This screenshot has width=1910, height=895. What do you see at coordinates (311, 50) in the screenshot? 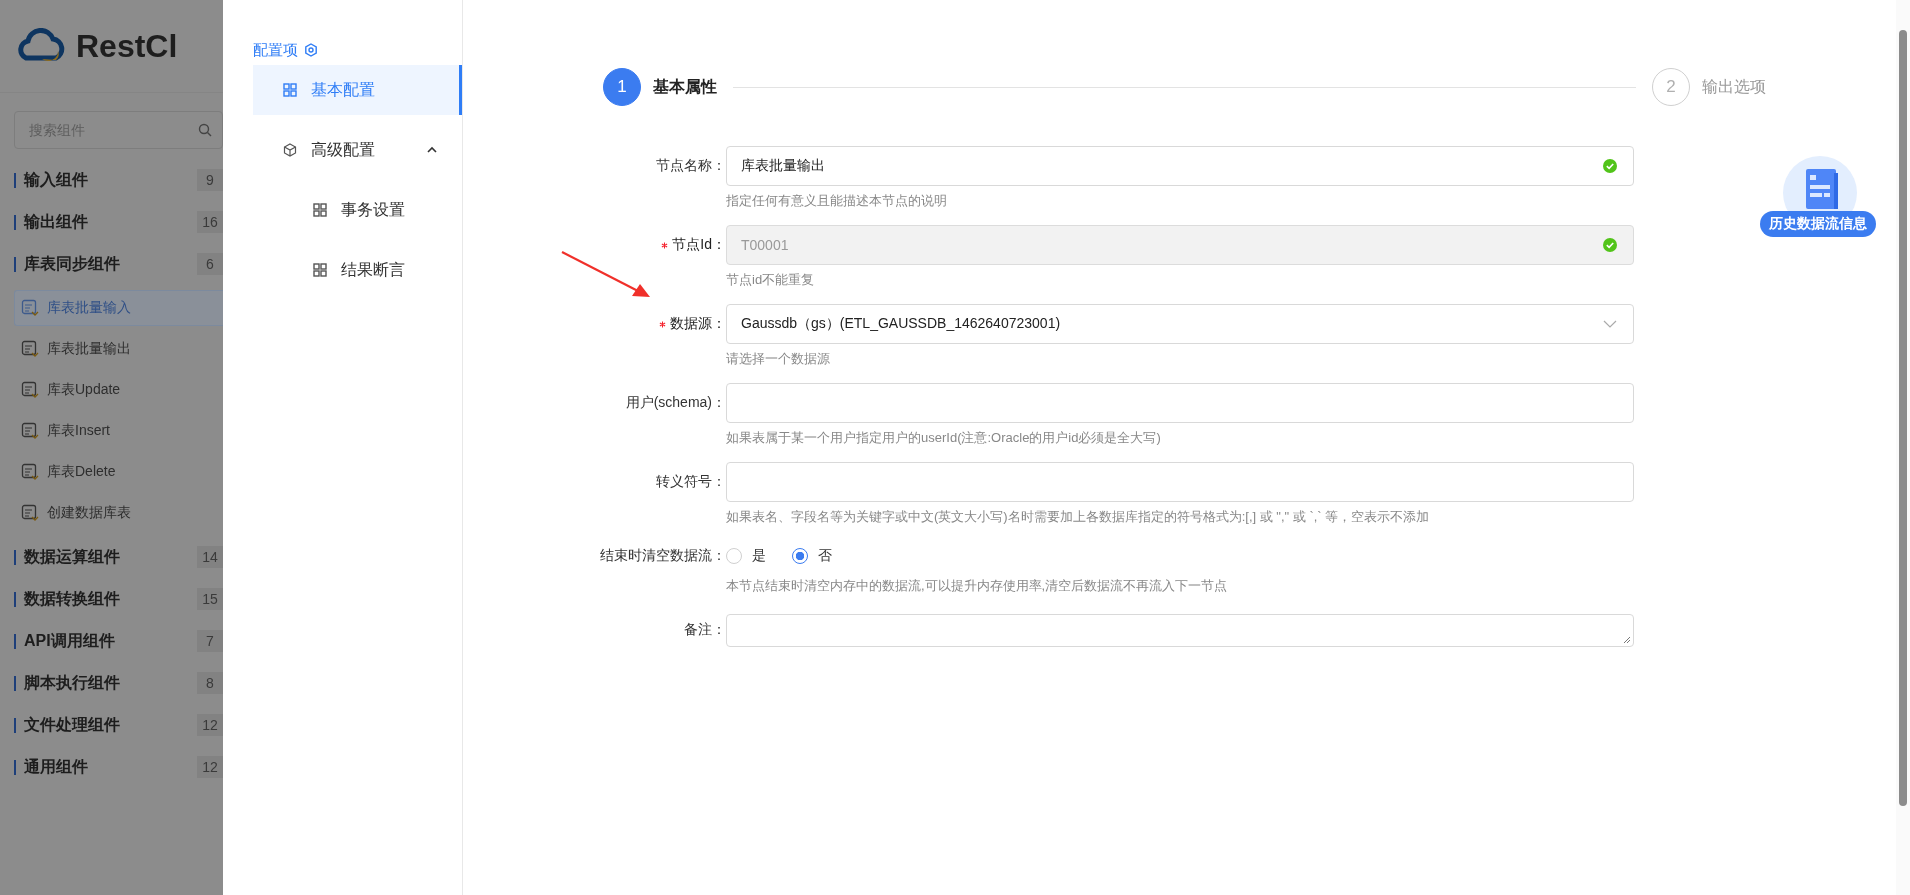
I see `settings-icon` at bounding box center [311, 50].